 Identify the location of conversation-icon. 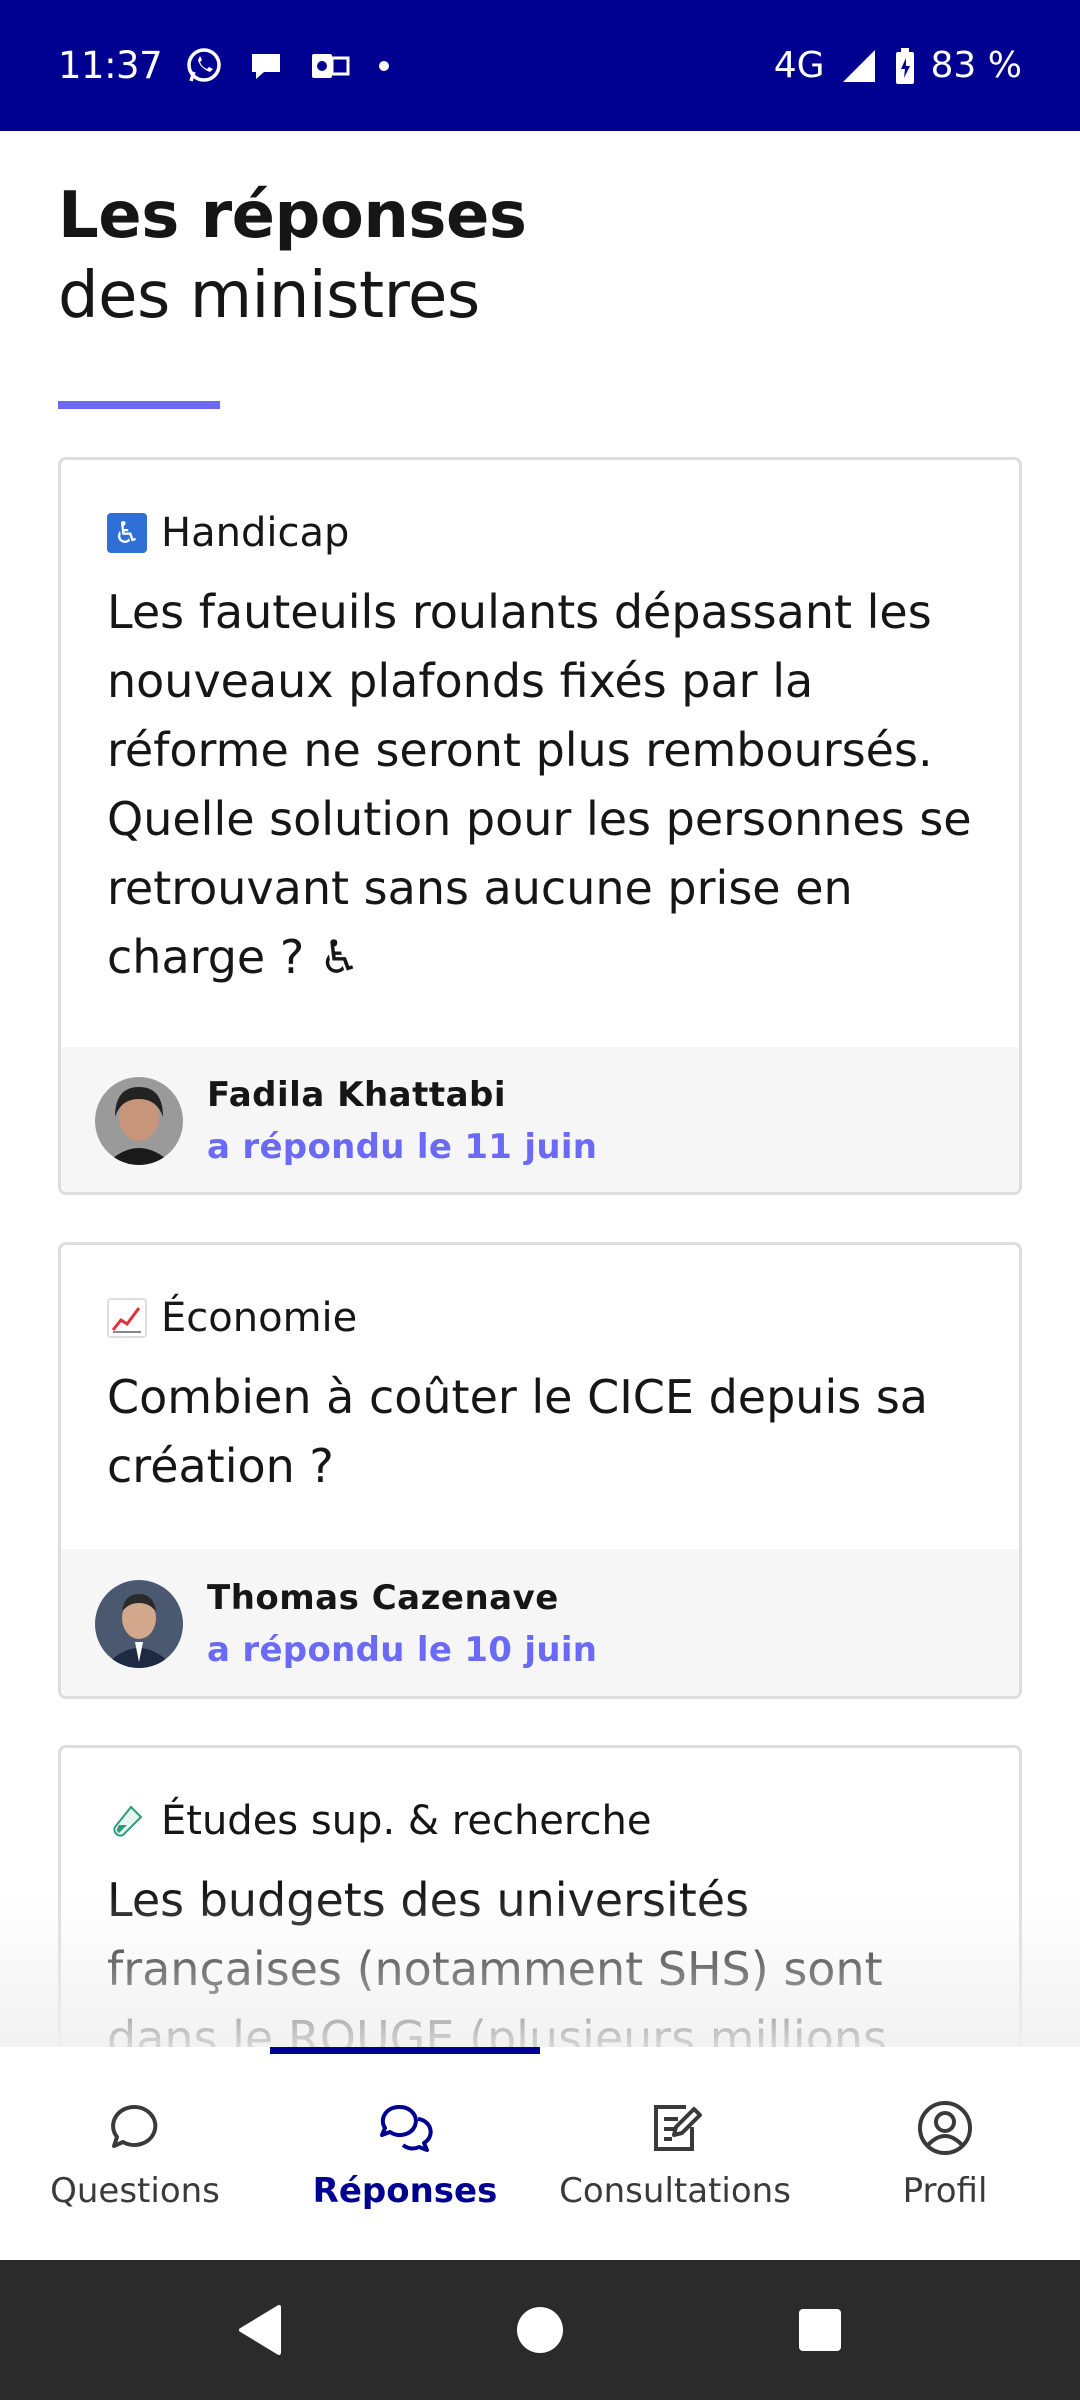
(405, 2130).